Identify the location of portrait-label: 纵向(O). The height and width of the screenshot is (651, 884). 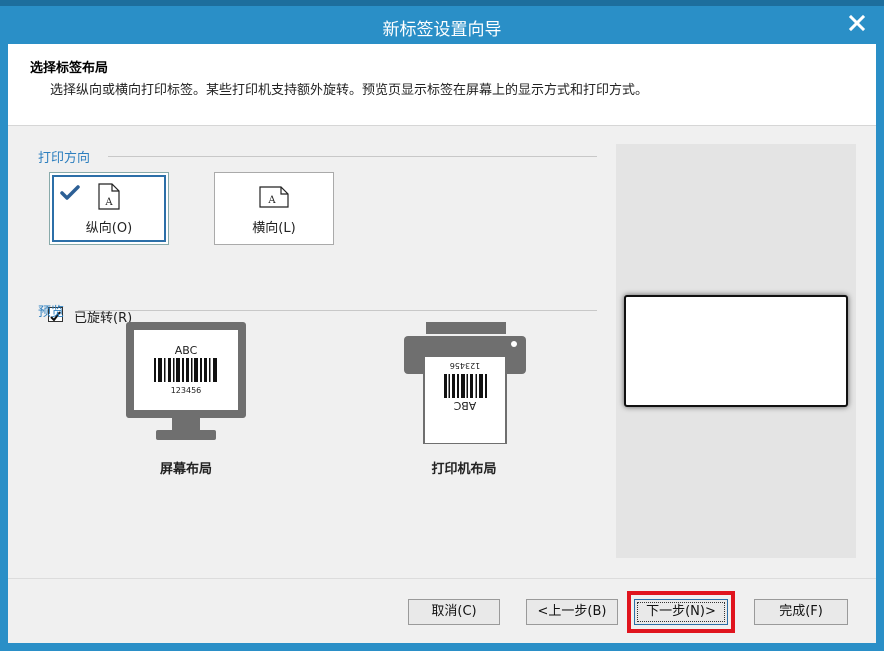
(109, 228).